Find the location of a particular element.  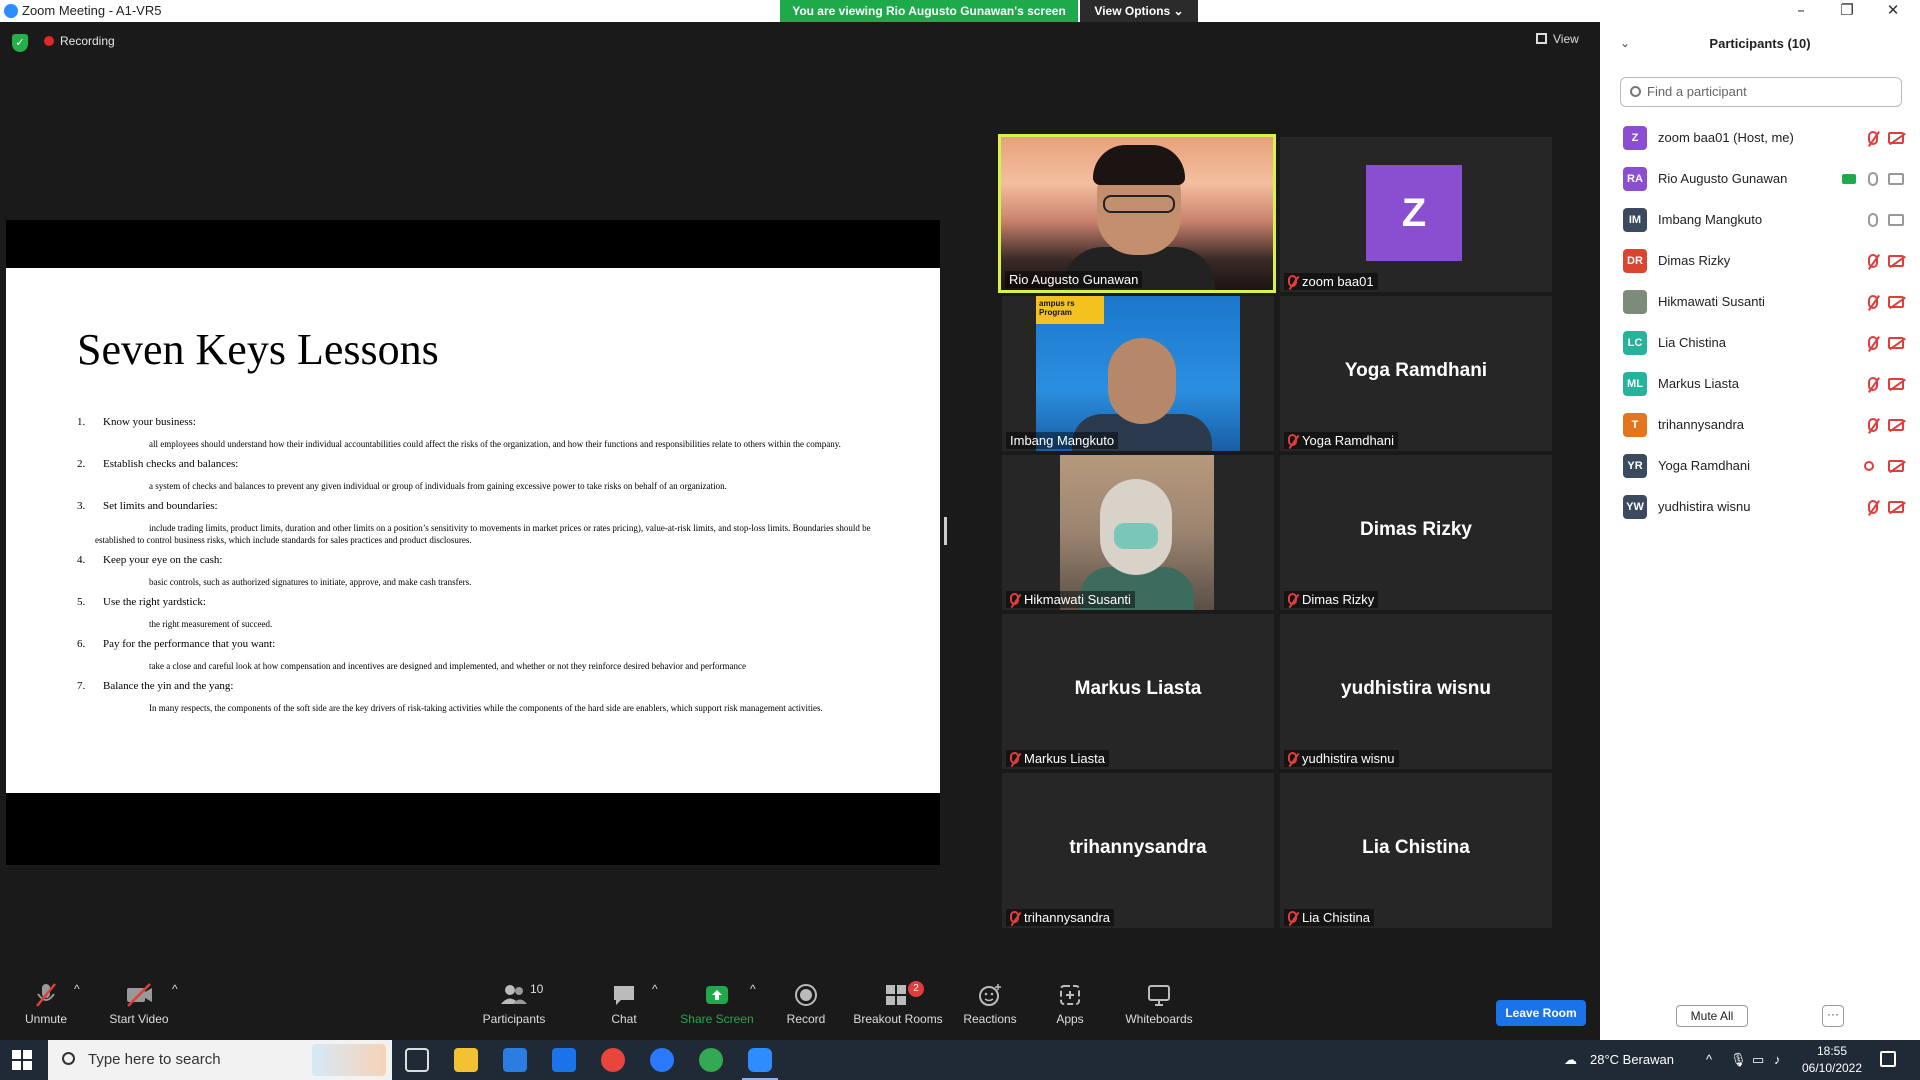

chat-button: Chat is located at coordinates (624, 1004).